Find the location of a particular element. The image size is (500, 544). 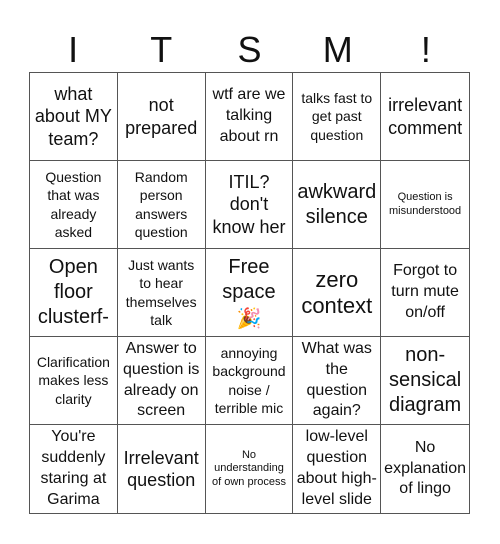

bingo-cell: wtf are we talking about rn is located at coordinates (249, 117).